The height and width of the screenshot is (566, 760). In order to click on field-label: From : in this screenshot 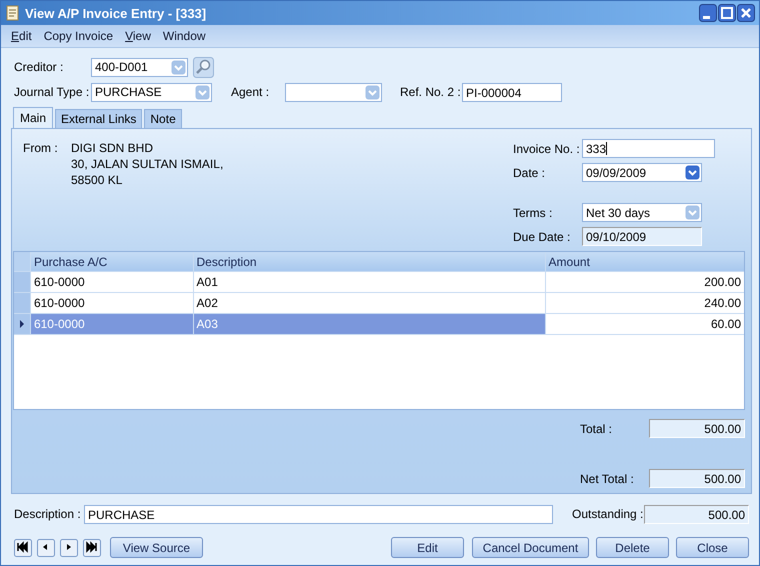, I will do `click(41, 148)`.